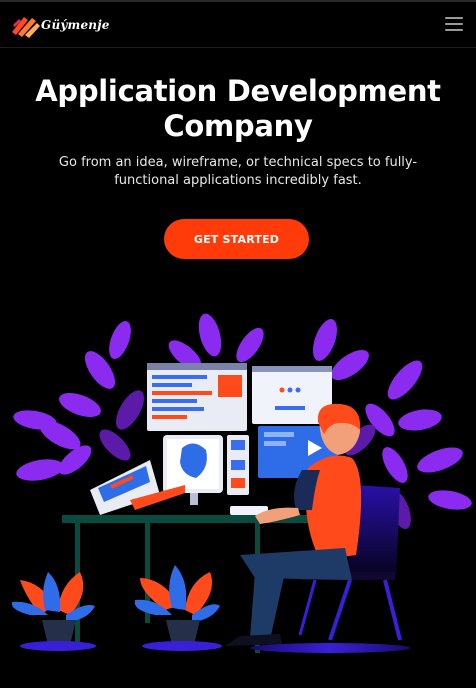 This screenshot has height=688, width=476. Describe the element at coordinates (53, 611) in the screenshot. I see `potted-plant-left` at that location.